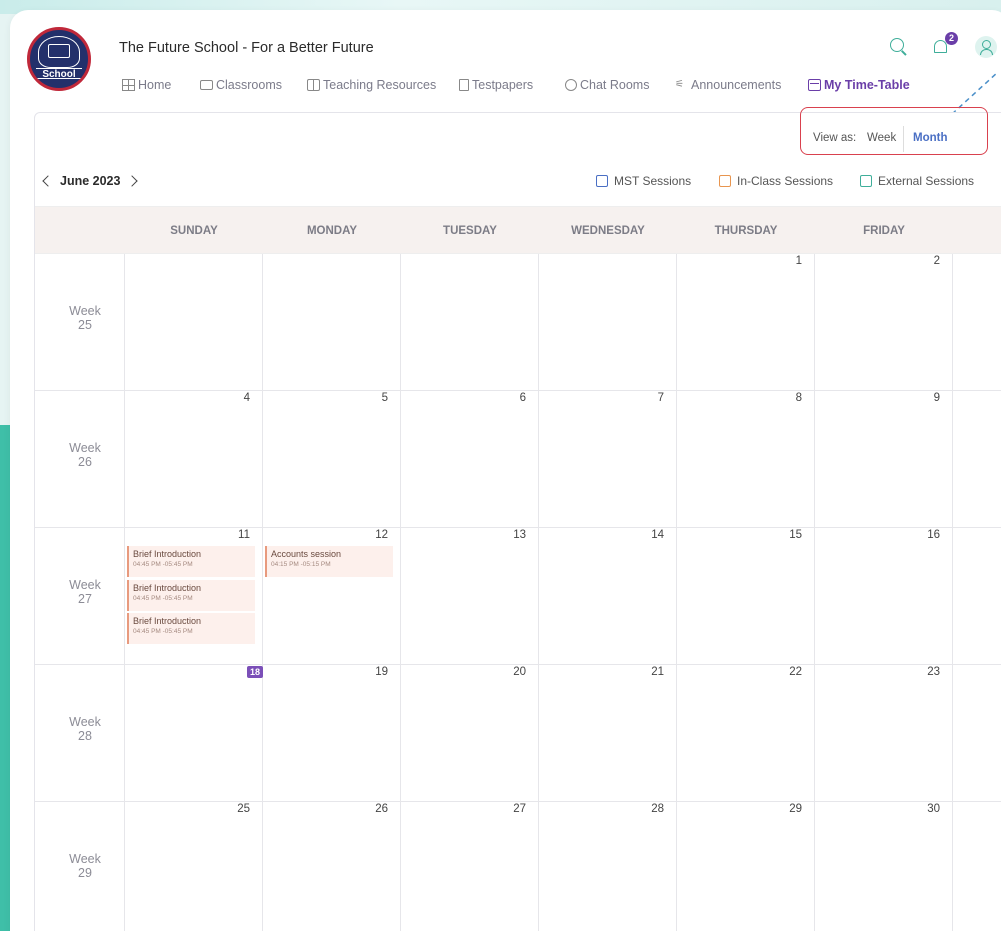 The image size is (1001, 931). Describe the element at coordinates (679, 84) in the screenshot. I see `megaphone-icon: ⚟` at that location.